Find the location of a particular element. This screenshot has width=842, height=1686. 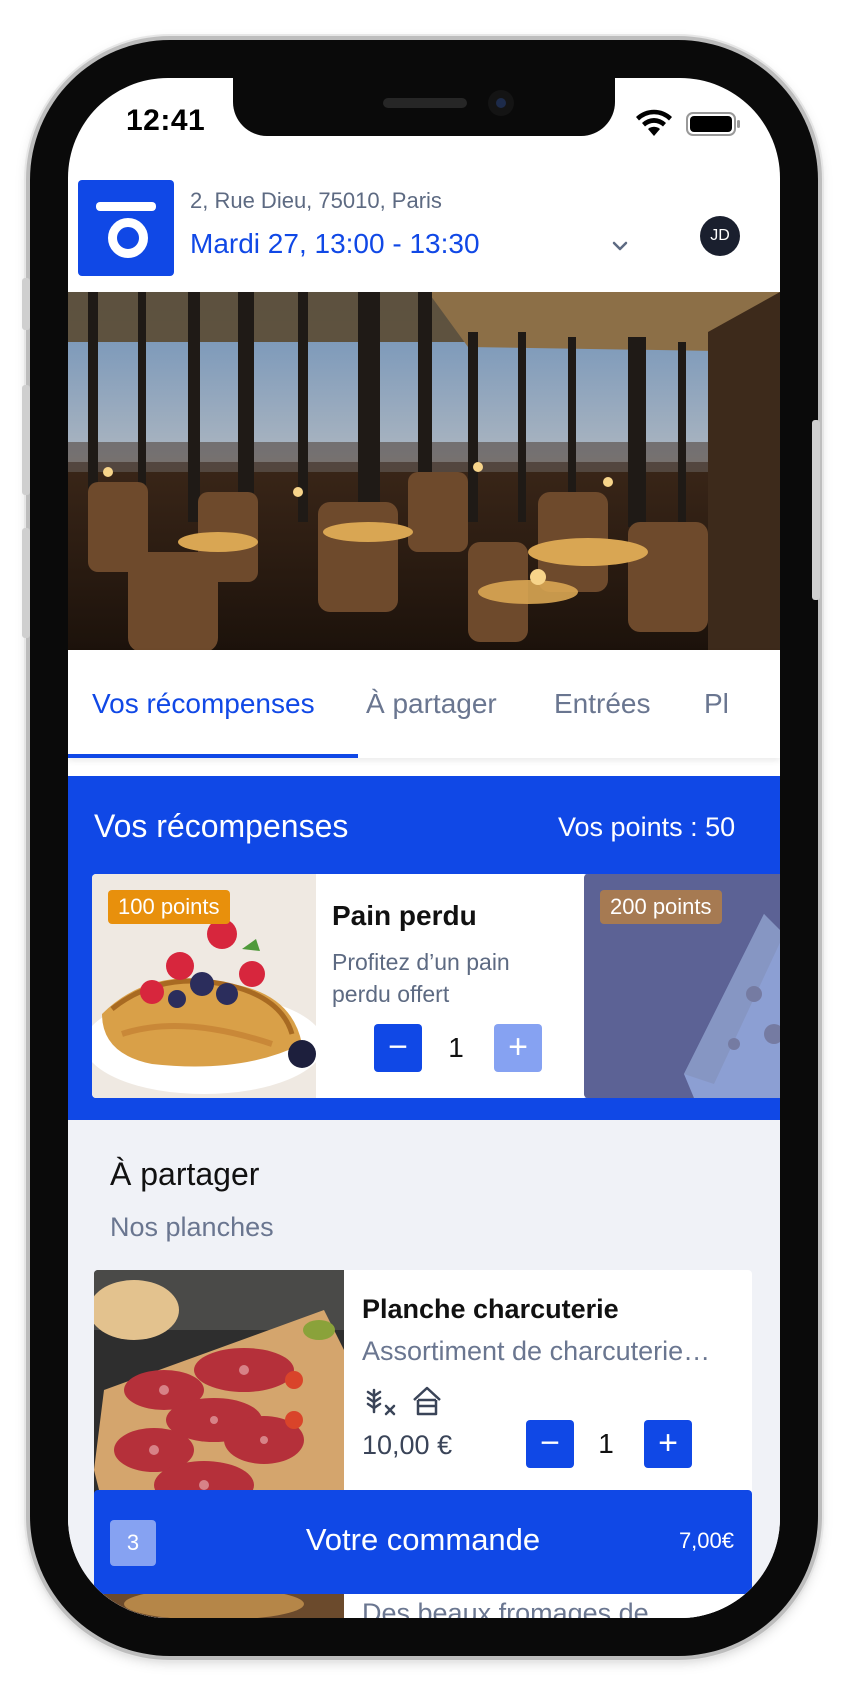

notch is located at coordinates (424, 107).